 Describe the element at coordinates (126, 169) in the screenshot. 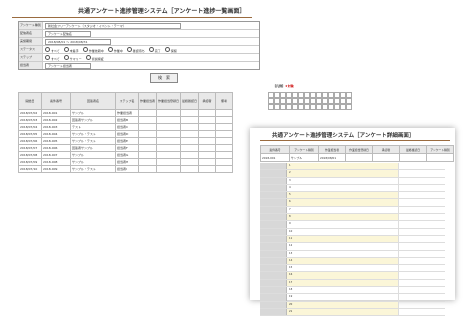

I see `table-row: 2018/07/10 2018-009 サンプル・テスト 担当者I` at that location.